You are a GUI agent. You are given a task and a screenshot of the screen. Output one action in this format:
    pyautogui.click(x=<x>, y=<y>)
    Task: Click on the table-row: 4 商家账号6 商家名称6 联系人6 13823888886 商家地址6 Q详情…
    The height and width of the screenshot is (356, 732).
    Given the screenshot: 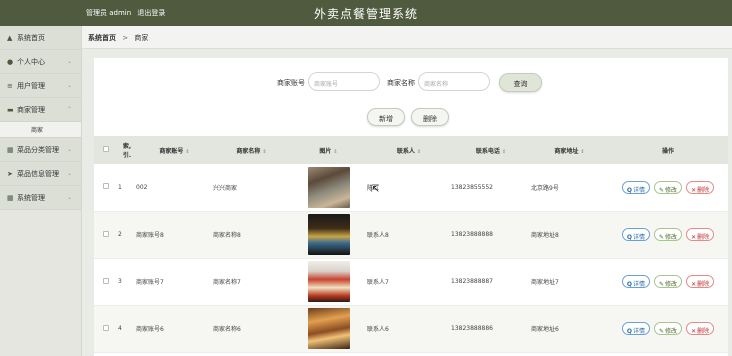 What is the action you would take?
    pyautogui.click(x=411, y=329)
    